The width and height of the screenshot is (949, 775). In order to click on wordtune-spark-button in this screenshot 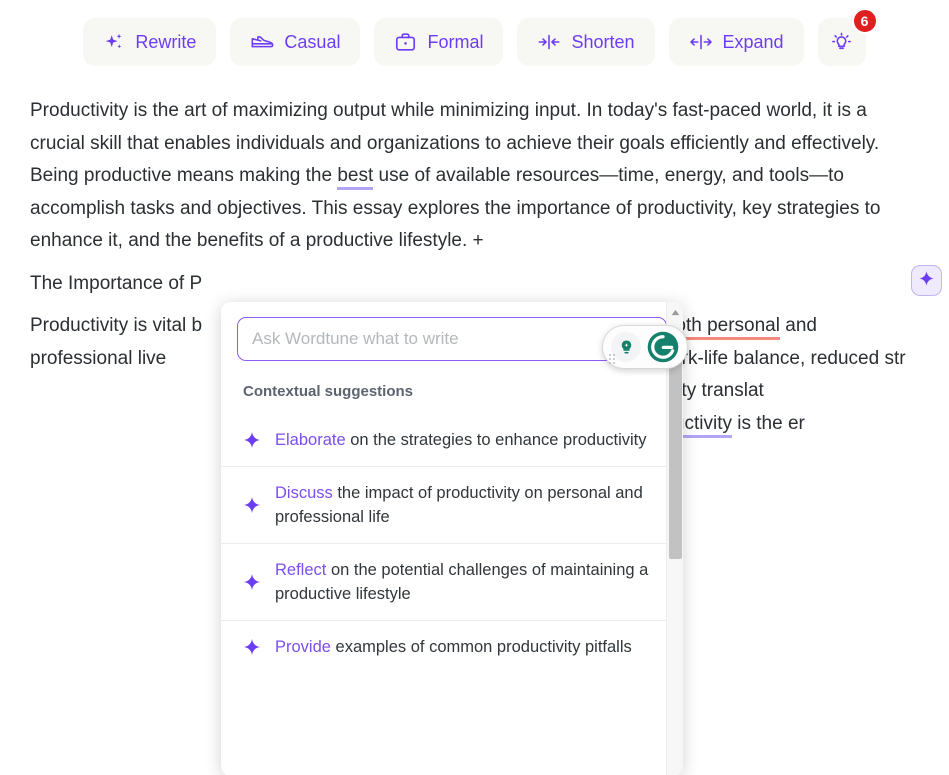, I will do `click(926, 280)`.